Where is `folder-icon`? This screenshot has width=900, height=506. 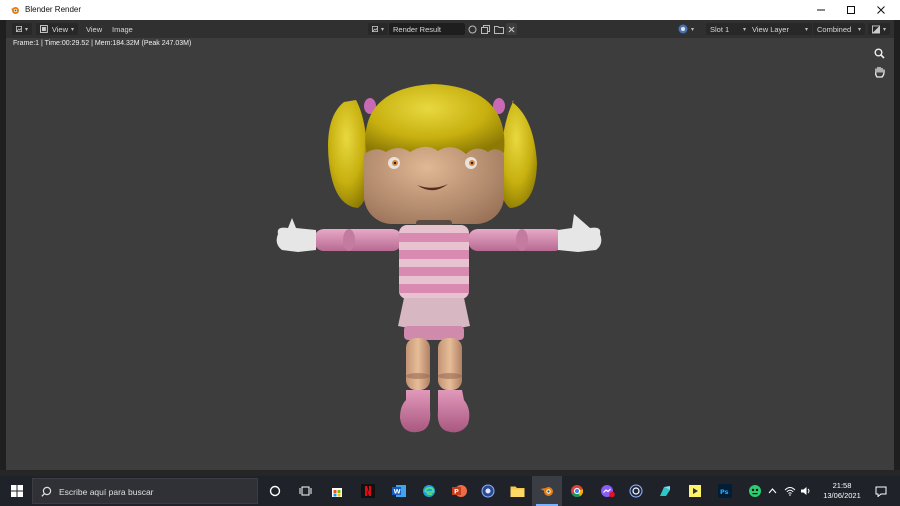
folder-icon is located at coordinates (499, 29).